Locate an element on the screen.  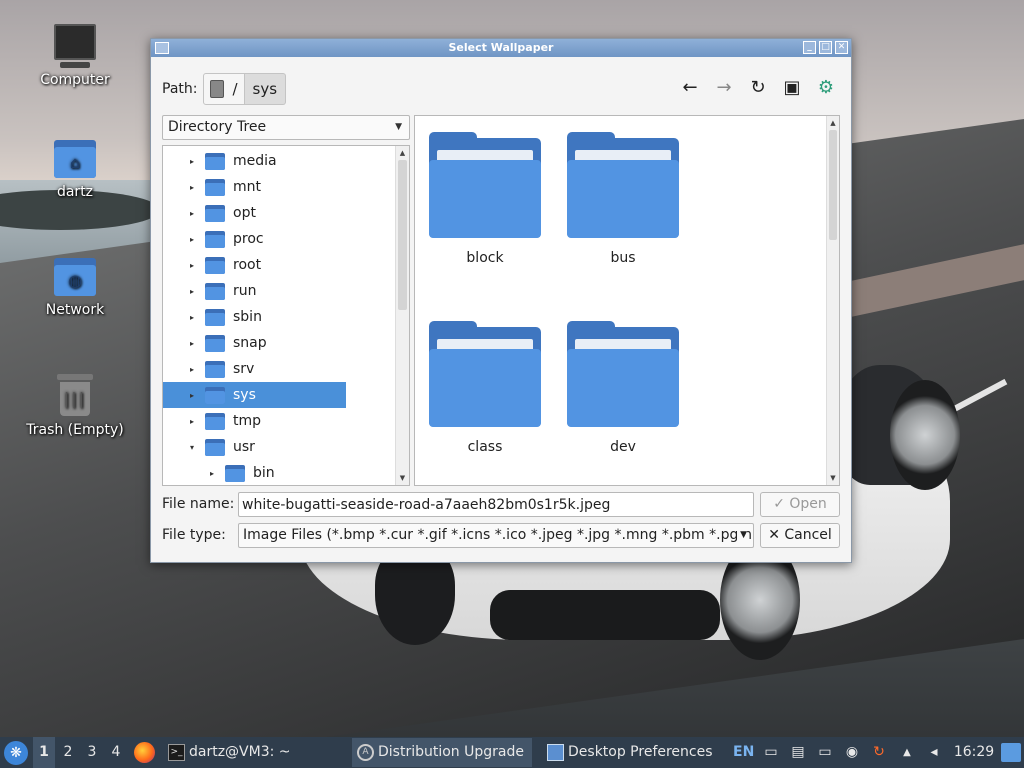
file-item-bus: bus is located at coordinates (623, 199).